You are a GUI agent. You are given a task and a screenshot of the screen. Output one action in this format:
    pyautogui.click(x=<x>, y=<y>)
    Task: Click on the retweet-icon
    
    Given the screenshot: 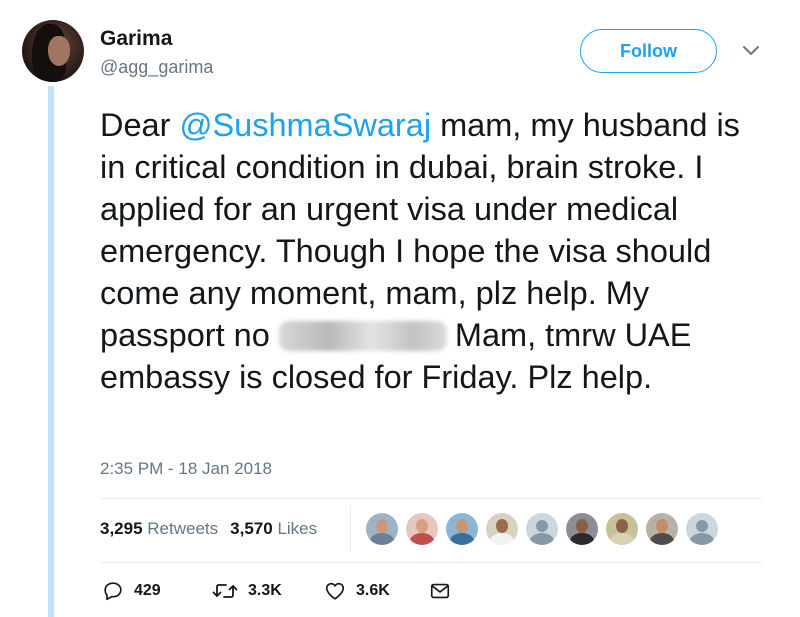 What is the action you would take?
    pyautogui.click(x=225, y=591)
    